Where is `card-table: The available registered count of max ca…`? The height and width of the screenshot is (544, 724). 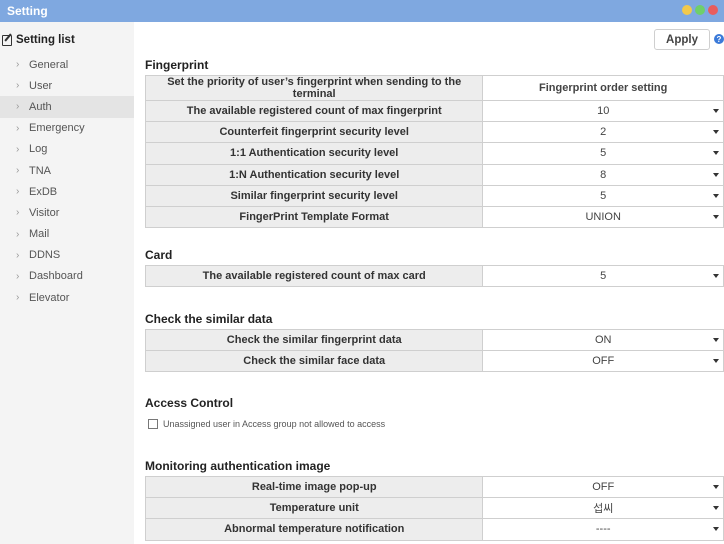
card-table: The available registered count of max ca… is located at coordinates (434, 276).